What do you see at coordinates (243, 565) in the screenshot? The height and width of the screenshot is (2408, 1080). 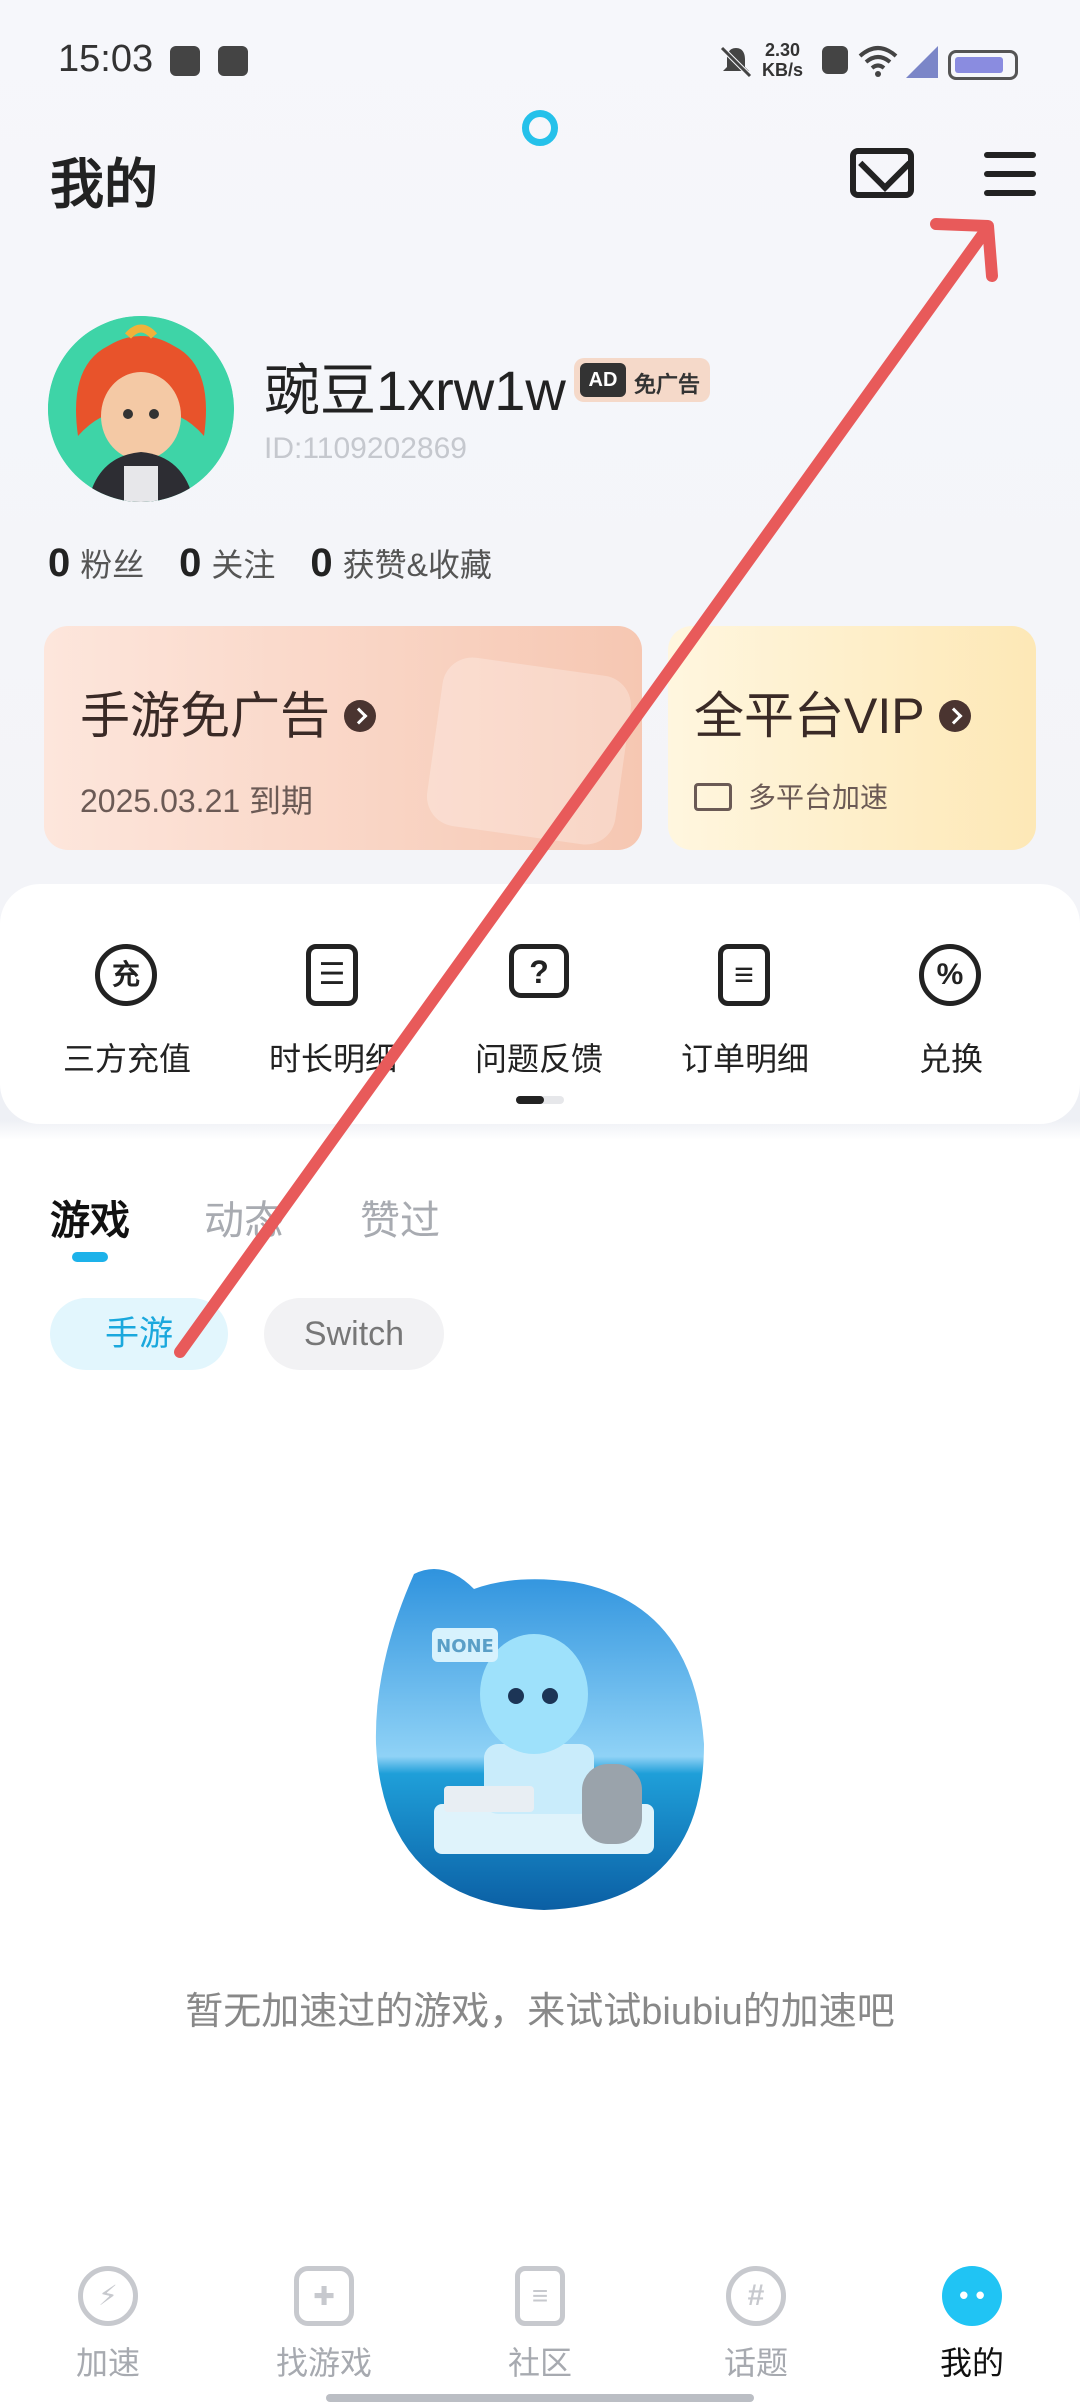 I see `stat-label: 关注` at bounding box center [243, 565].